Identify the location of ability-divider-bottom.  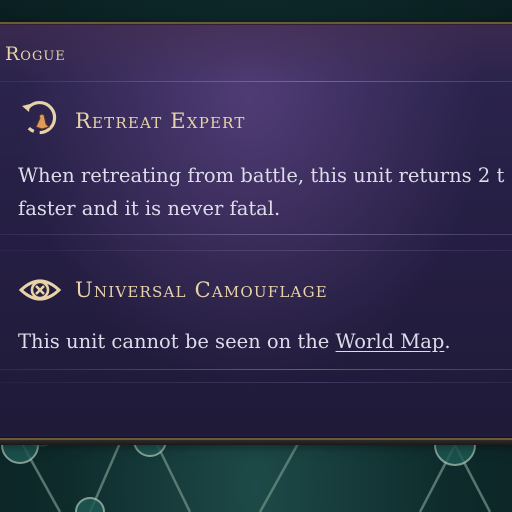
(256, 369).